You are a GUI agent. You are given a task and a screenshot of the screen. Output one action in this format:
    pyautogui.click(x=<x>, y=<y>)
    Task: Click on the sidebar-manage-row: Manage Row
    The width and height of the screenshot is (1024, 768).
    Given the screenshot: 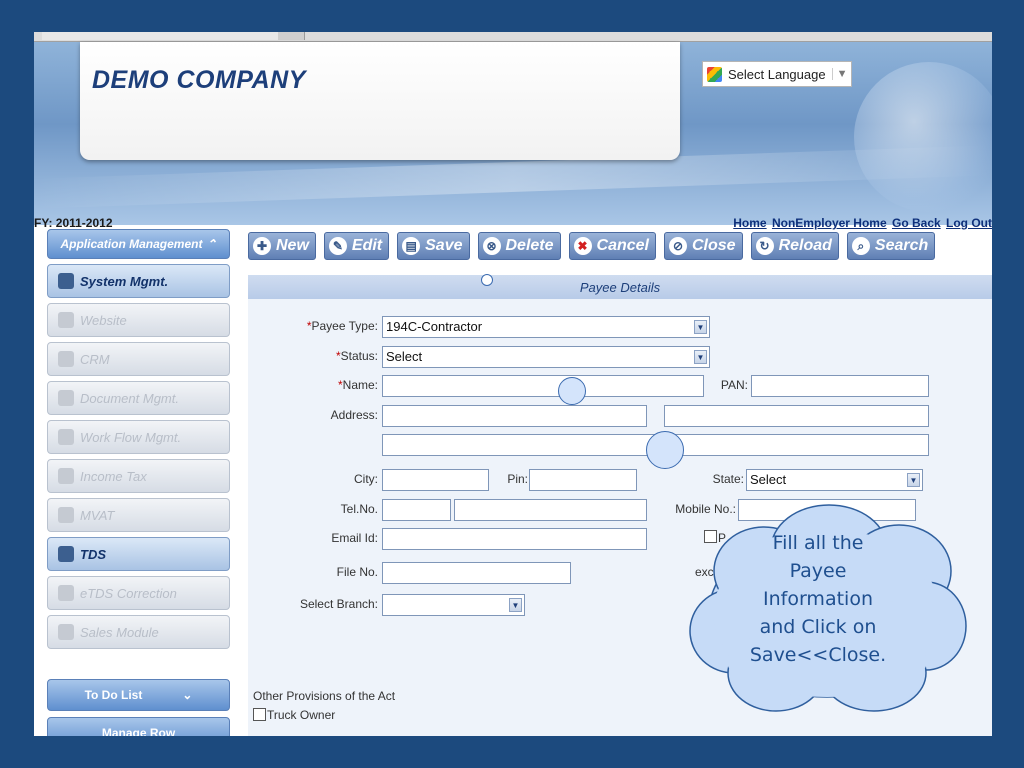 What is the action you would take?
    pyautogui.click(x=138, y=726)
    